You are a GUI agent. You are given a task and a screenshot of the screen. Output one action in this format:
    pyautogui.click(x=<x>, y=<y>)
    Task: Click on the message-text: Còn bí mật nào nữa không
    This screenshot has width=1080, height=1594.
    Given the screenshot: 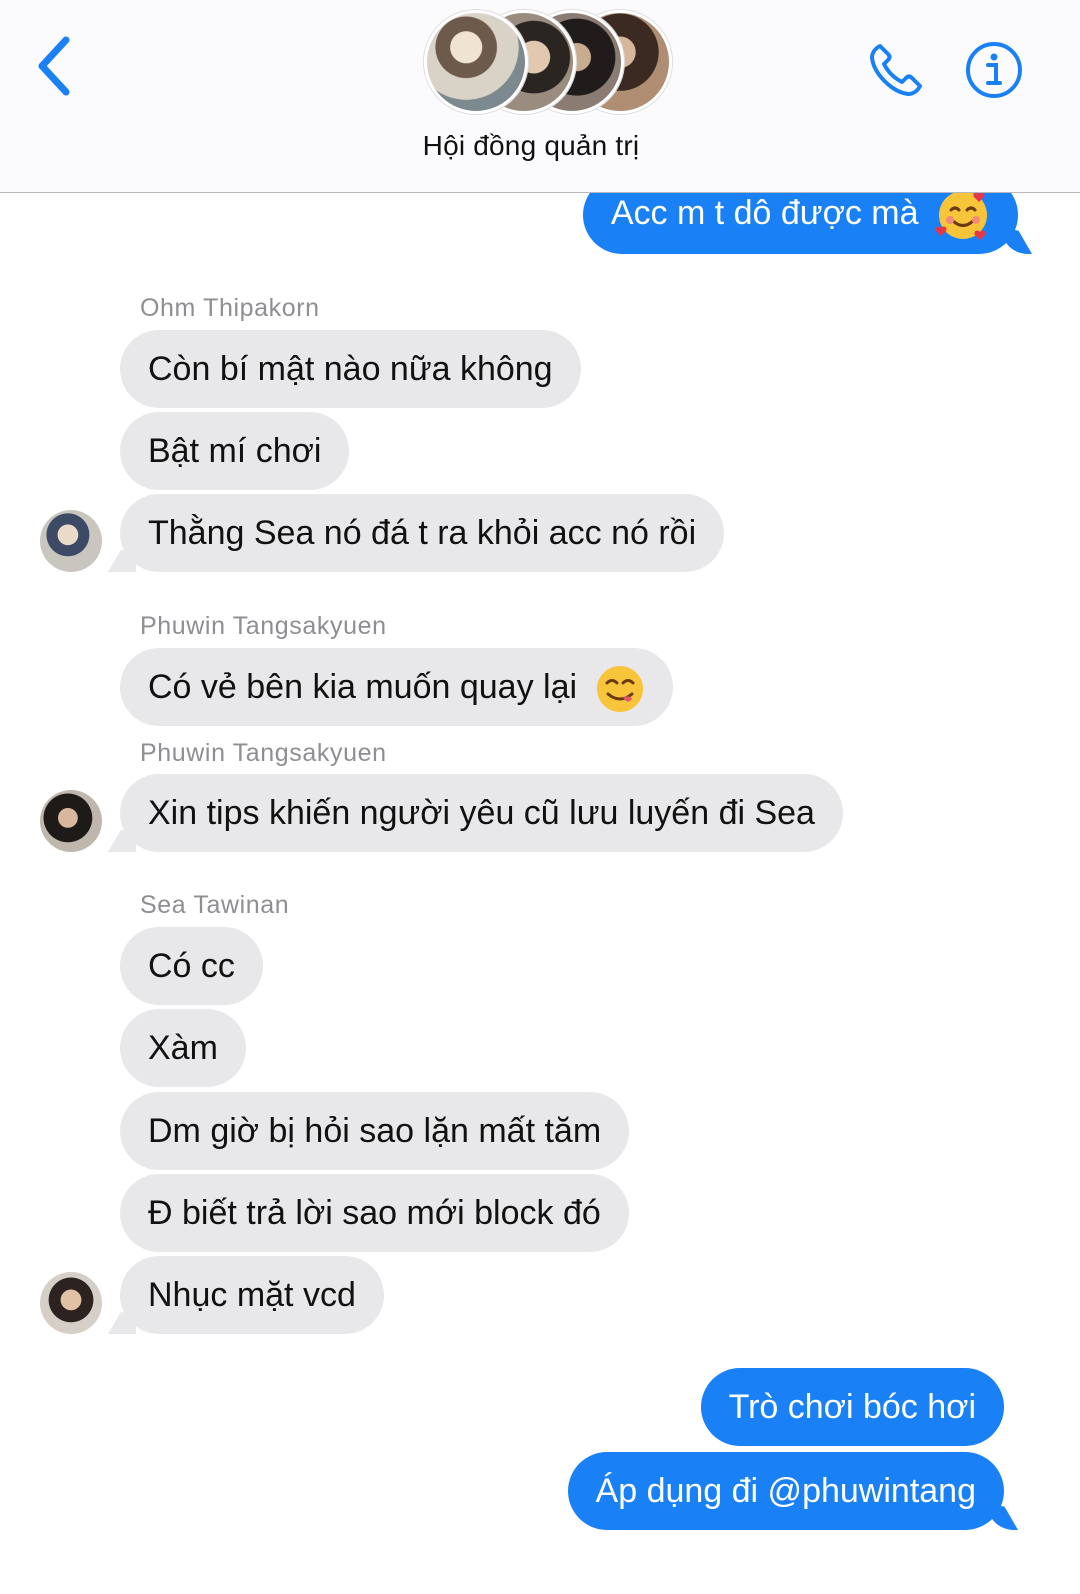 What is the action you would take?
    pyautogui.click(x=350, y=369)
    